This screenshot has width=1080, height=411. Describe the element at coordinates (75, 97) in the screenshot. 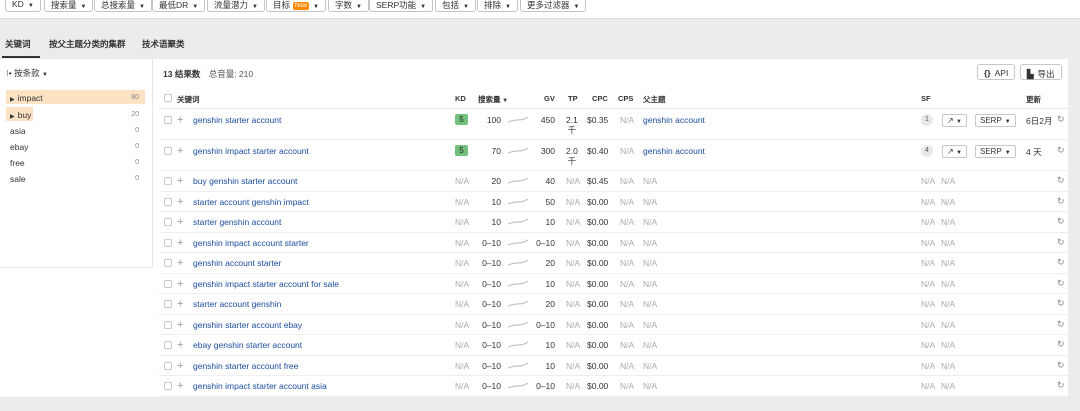

I see `sidebar-item-impact: ▶ impact 80` at that location.